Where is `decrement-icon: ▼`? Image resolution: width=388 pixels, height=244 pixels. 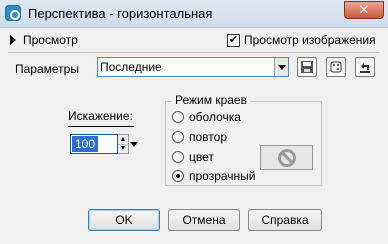
decrement-icon: ▼ is located at coordinates (123, 148).